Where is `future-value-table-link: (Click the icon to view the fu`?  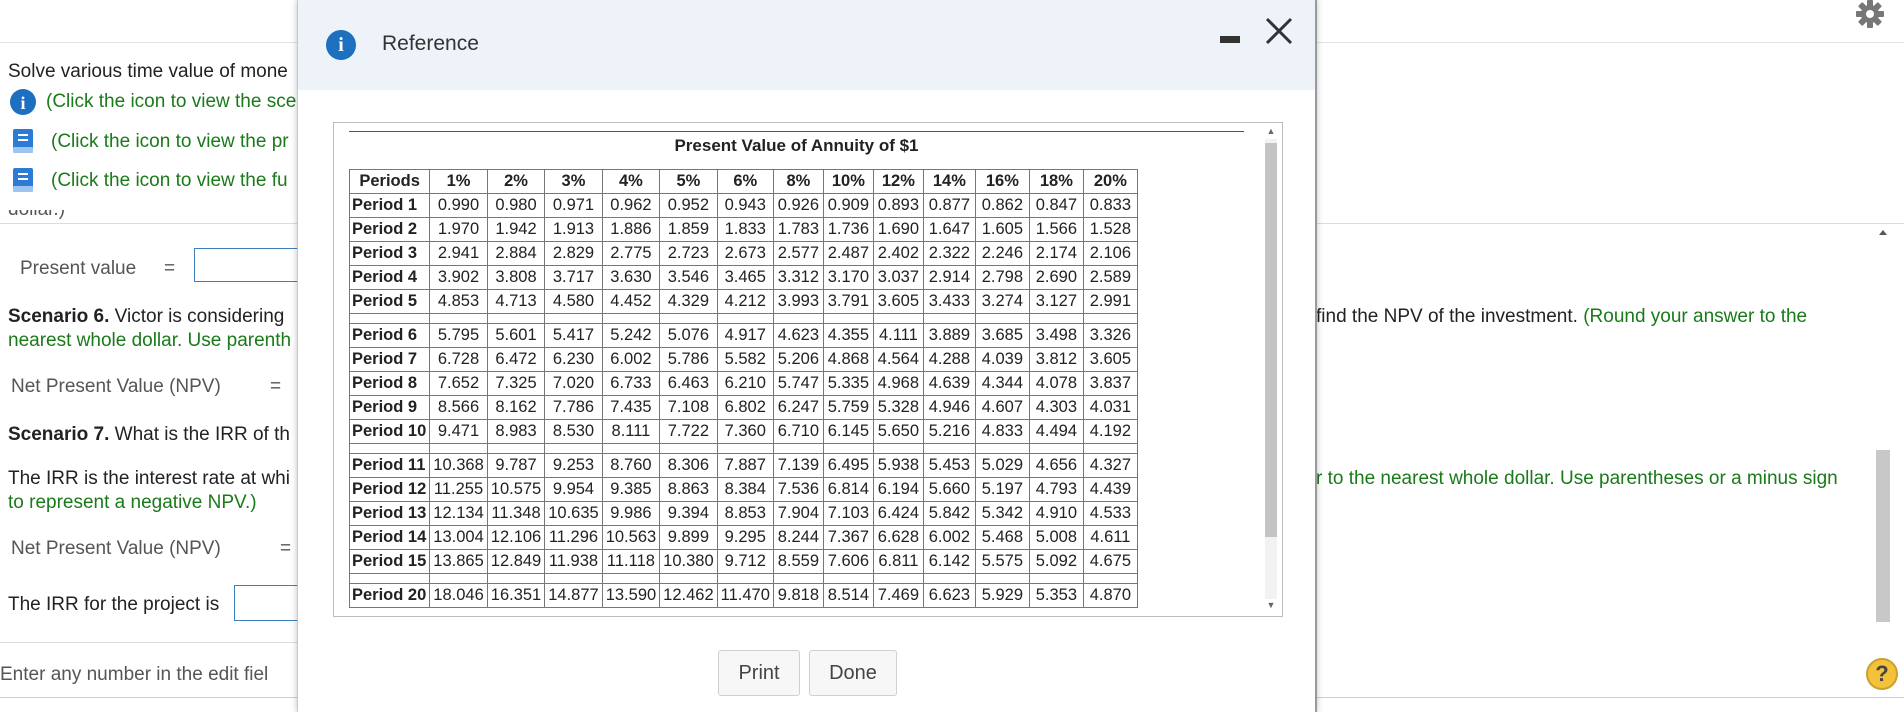
future-value-table-link: (Click the icon to view the fu is located at coordinates (169, 181).